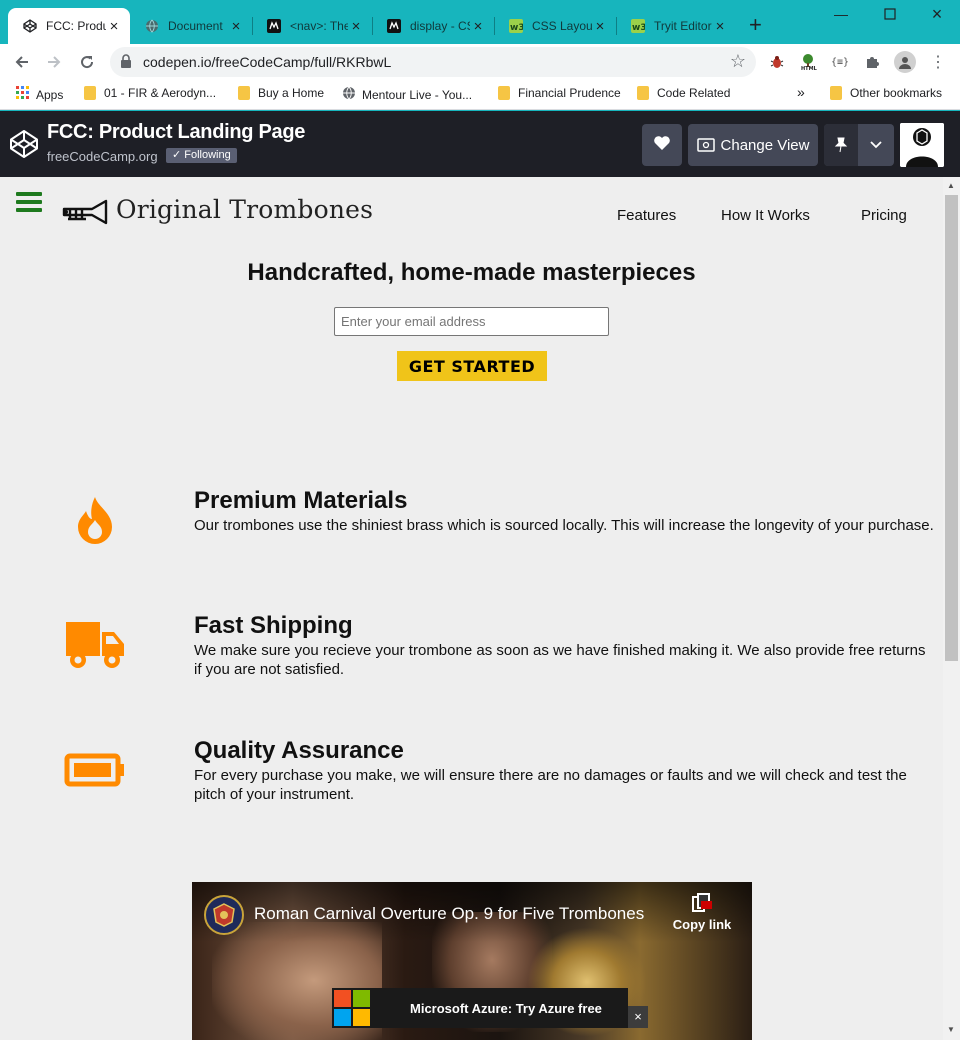 This screenshot has height=1040, width=960. I want to click on bookmark-code-related: Code Related, so click(683, 93).